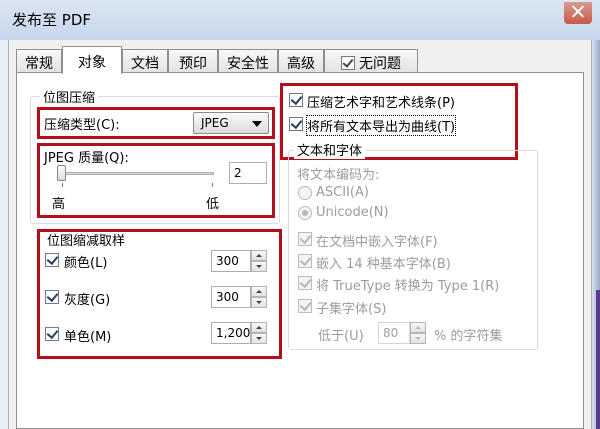 This screenshot has height=429, width=600. Describe the element at coordinates (145, 64) in the screenshot. I see `tab-label: 文档` at that location.